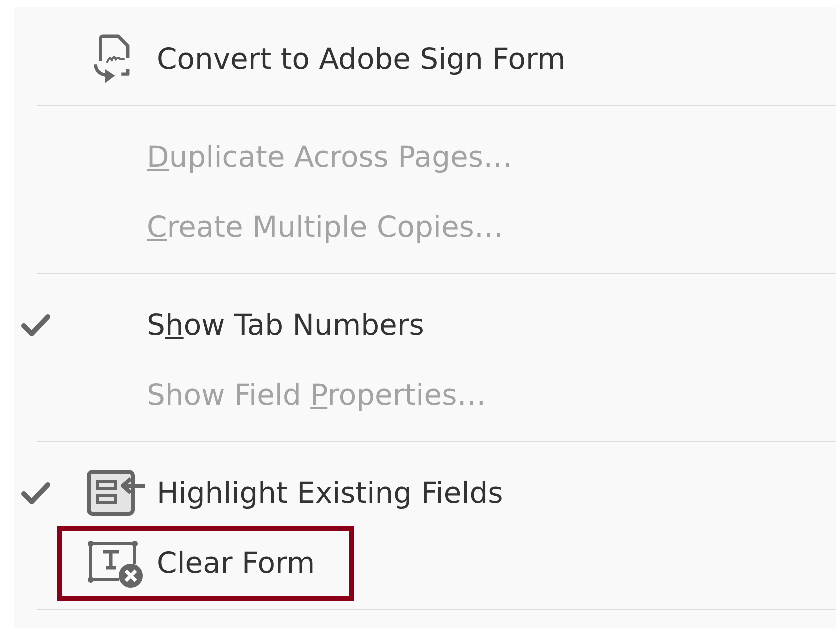 Image resolution: width=836 pixels, height=628 pixels. I want to click on menu-item: Convert to Adobe Sign Form, so click(361, 59).